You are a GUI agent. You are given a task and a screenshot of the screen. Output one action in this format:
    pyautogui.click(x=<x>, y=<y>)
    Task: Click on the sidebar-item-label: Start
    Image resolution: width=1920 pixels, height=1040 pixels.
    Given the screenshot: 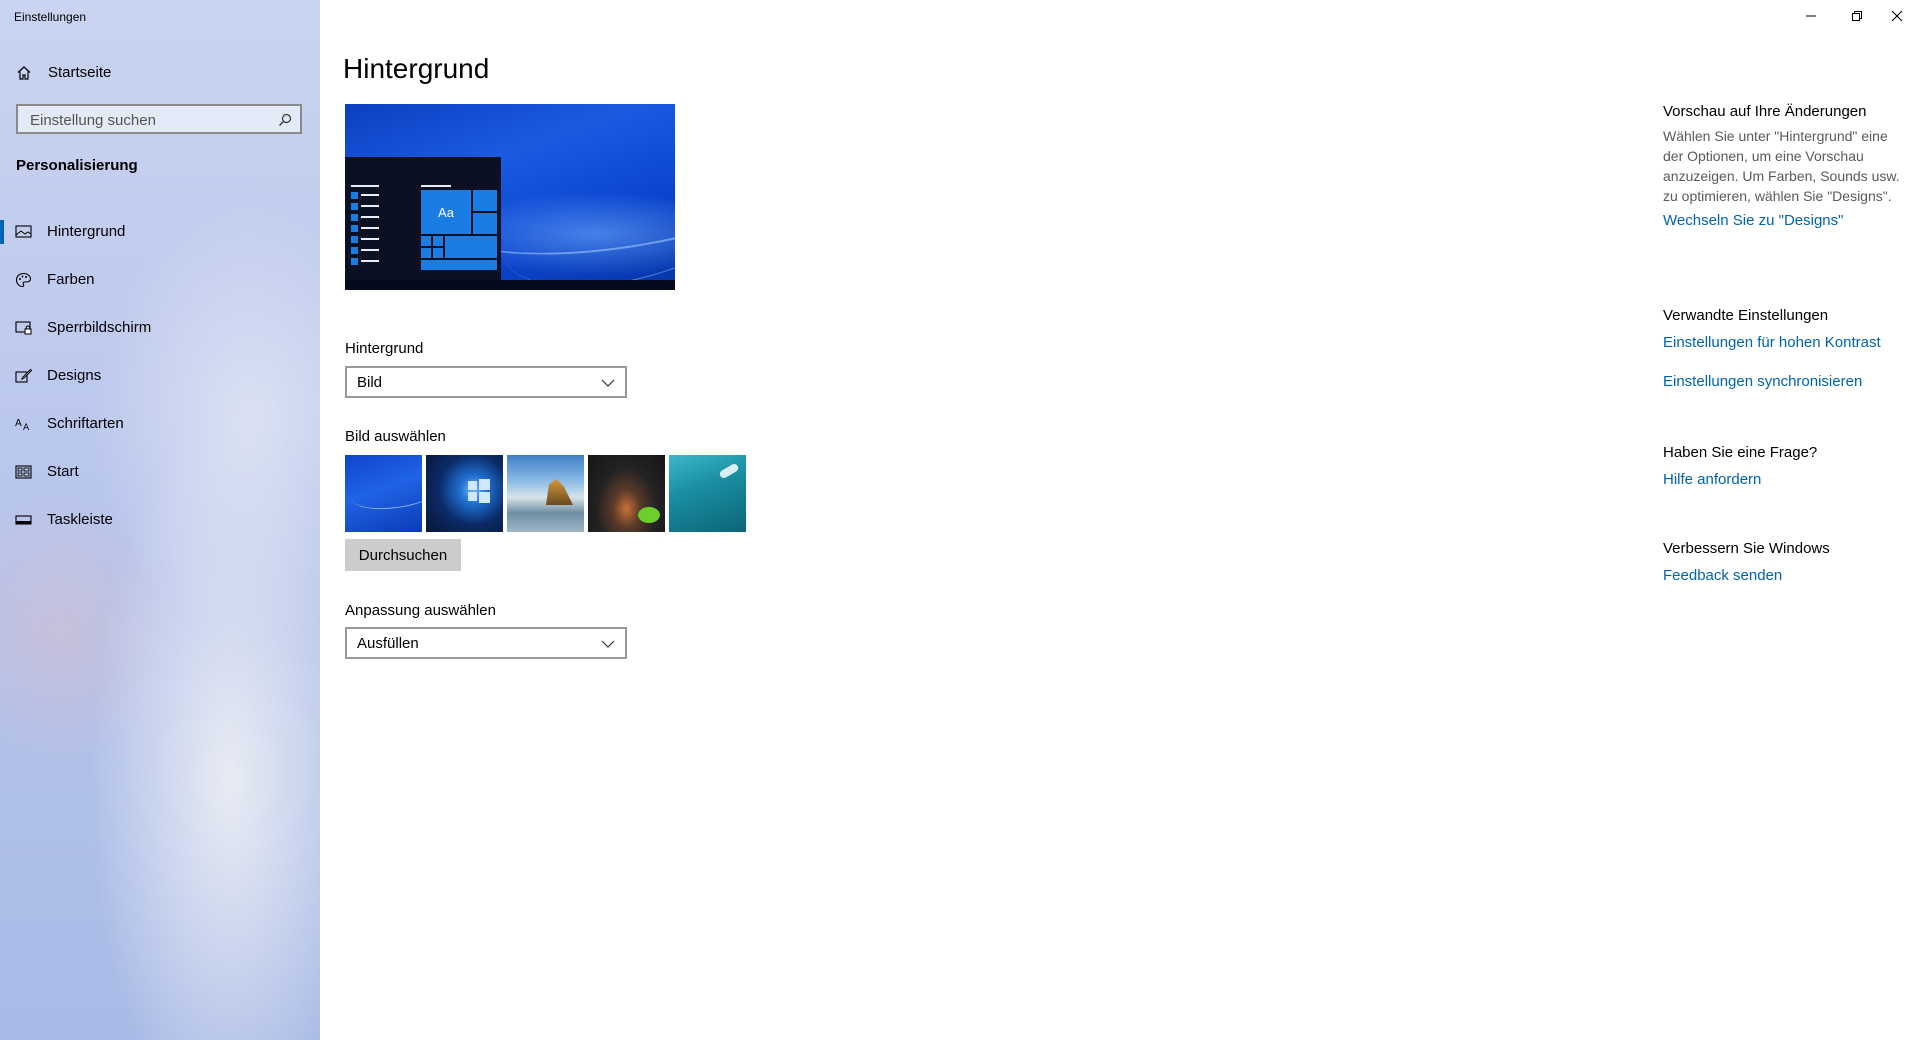 What is the action you would take?
    pyautogui.click(x=63, y=471)
    